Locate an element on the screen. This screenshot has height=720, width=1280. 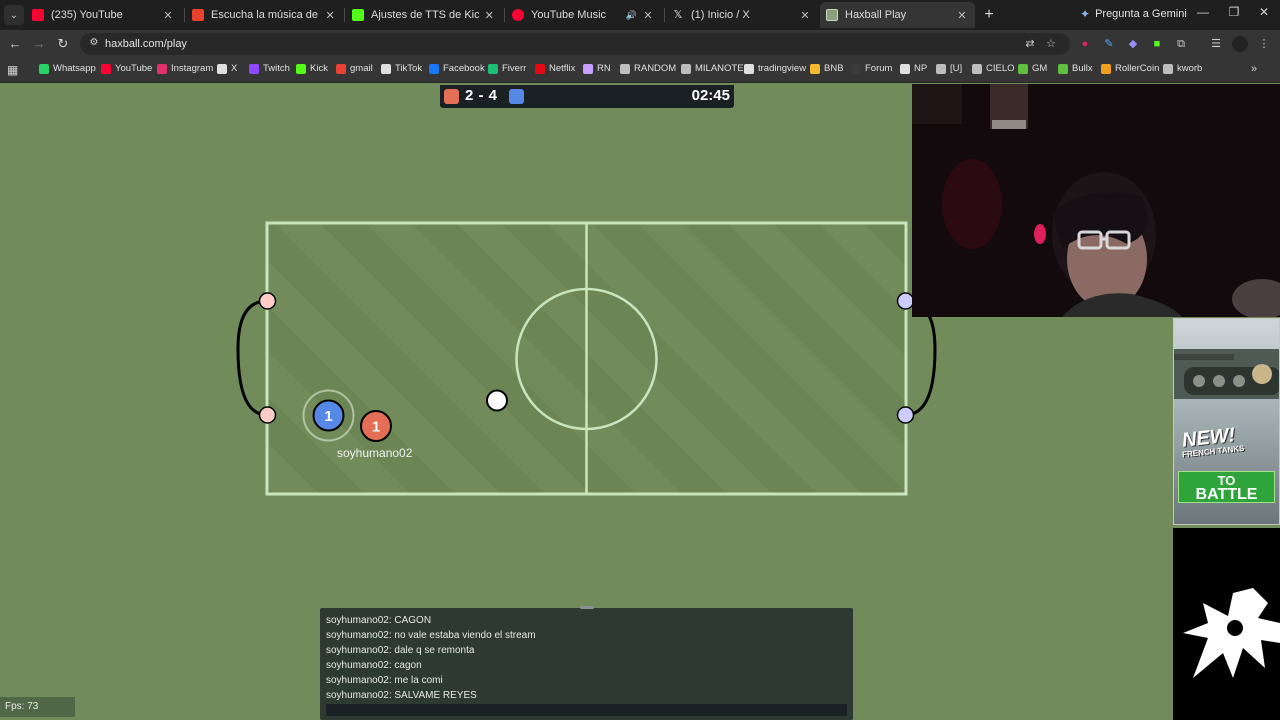
minimize-icon: — is located at coordinates (1203, 12).